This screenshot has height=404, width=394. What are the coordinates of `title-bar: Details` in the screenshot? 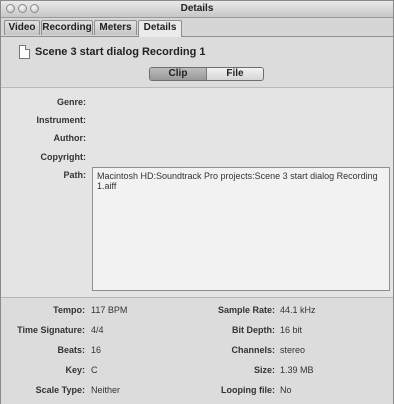 It's located at (197, 9).